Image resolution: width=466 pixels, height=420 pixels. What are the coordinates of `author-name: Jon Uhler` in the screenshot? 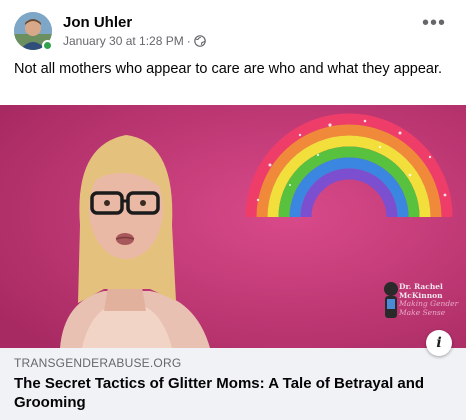 It's located at (97, 22).